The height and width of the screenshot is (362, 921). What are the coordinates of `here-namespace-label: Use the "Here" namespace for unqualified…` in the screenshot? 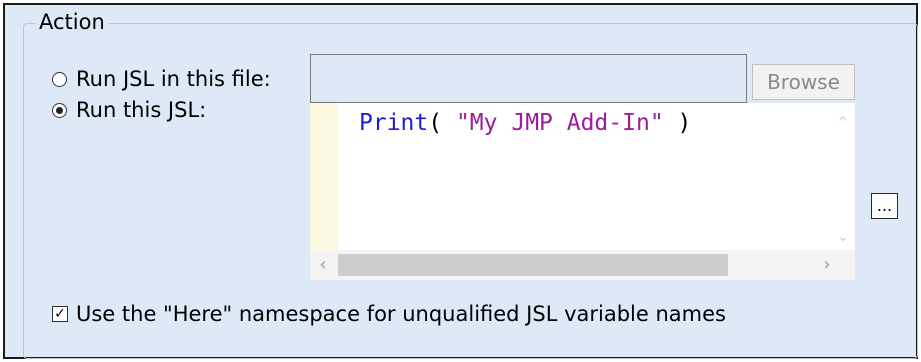 It's located at (401, 314).